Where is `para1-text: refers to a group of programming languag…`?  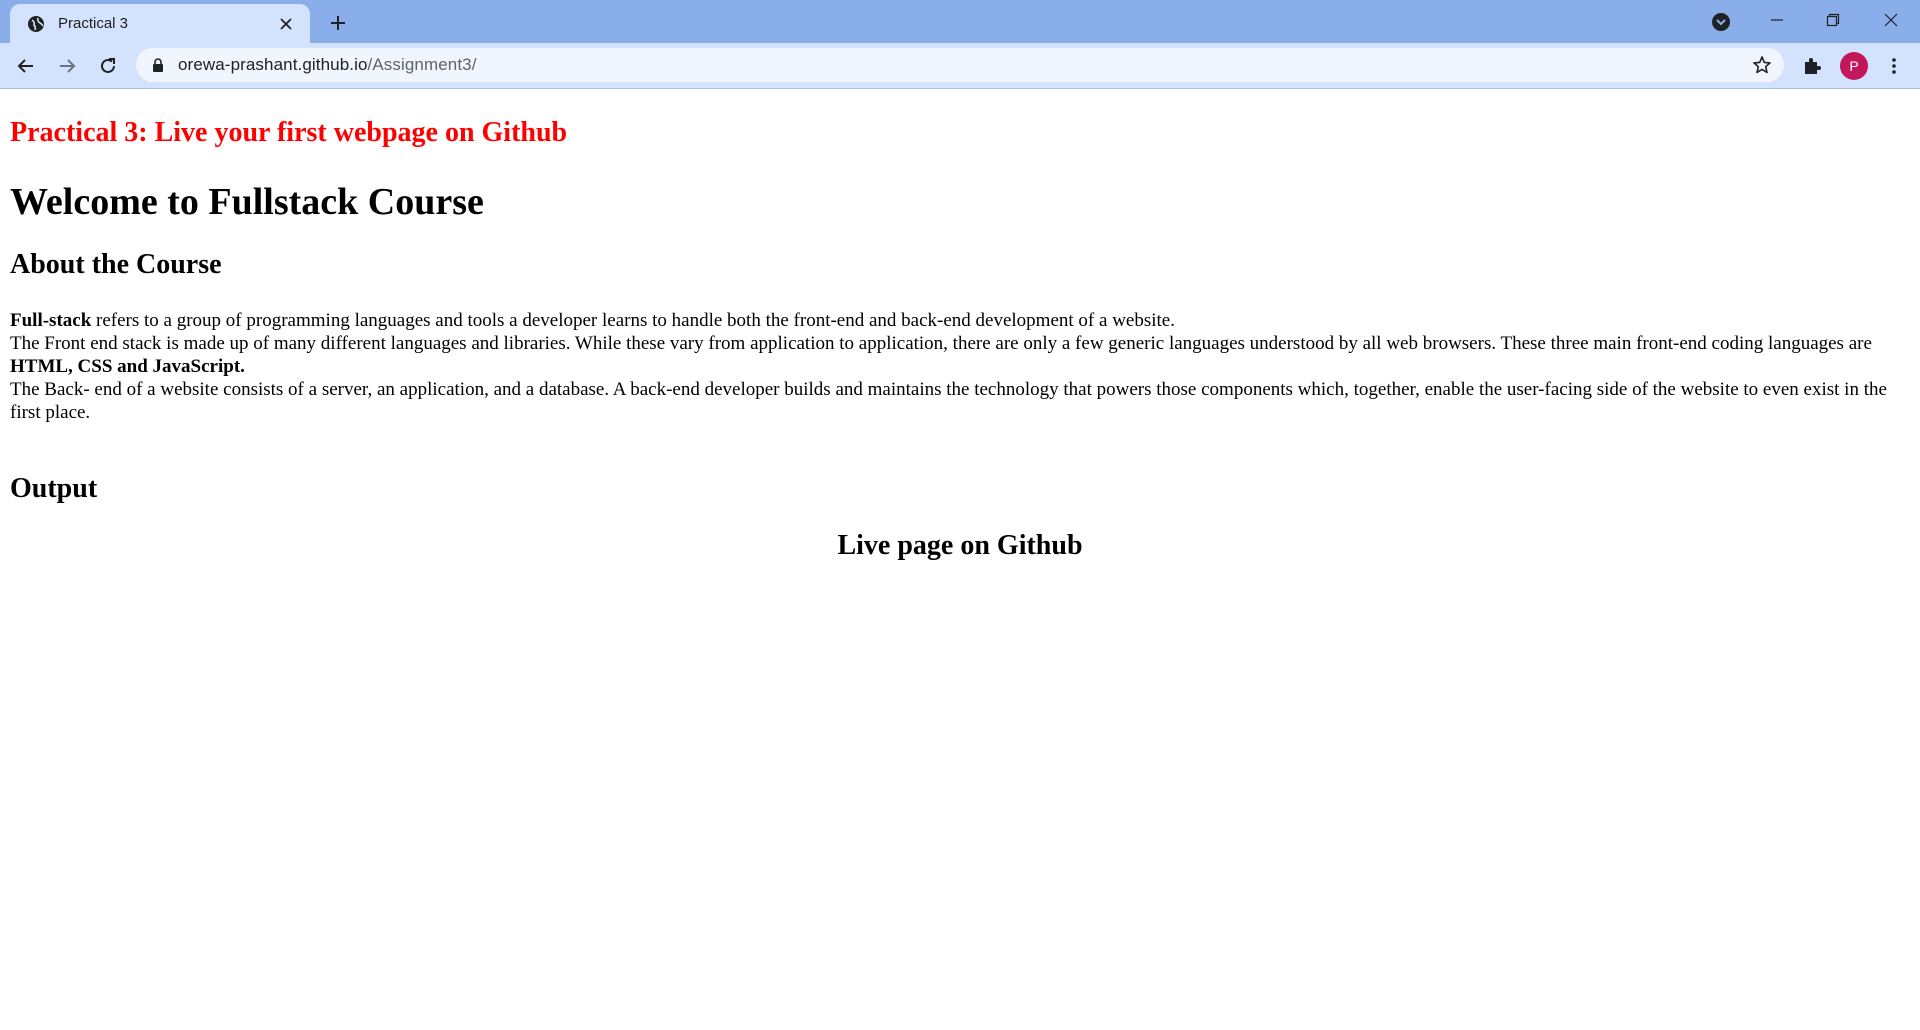 para1-text: refers to a group of programming languag… is located at coordinates (633, 320).